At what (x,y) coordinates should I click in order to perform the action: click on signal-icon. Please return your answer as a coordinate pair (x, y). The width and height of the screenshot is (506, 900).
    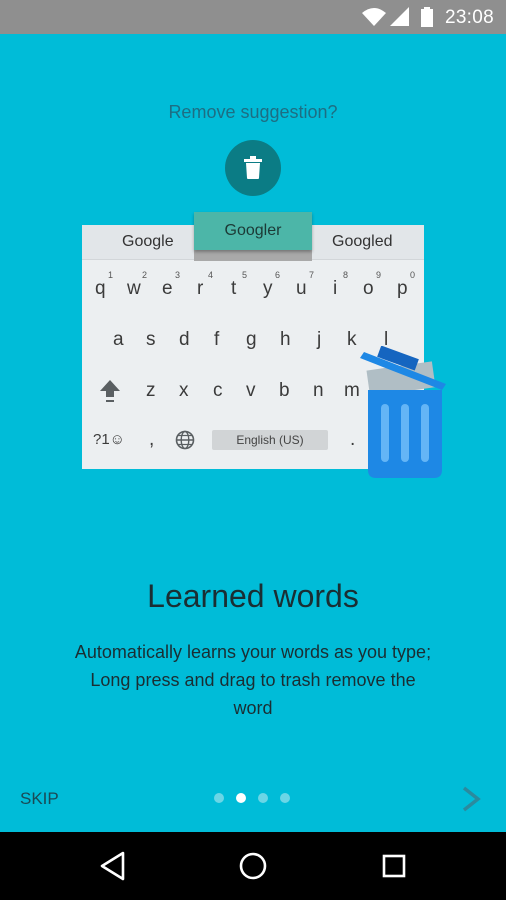
    Looking at the image, I should click on (399, 16).